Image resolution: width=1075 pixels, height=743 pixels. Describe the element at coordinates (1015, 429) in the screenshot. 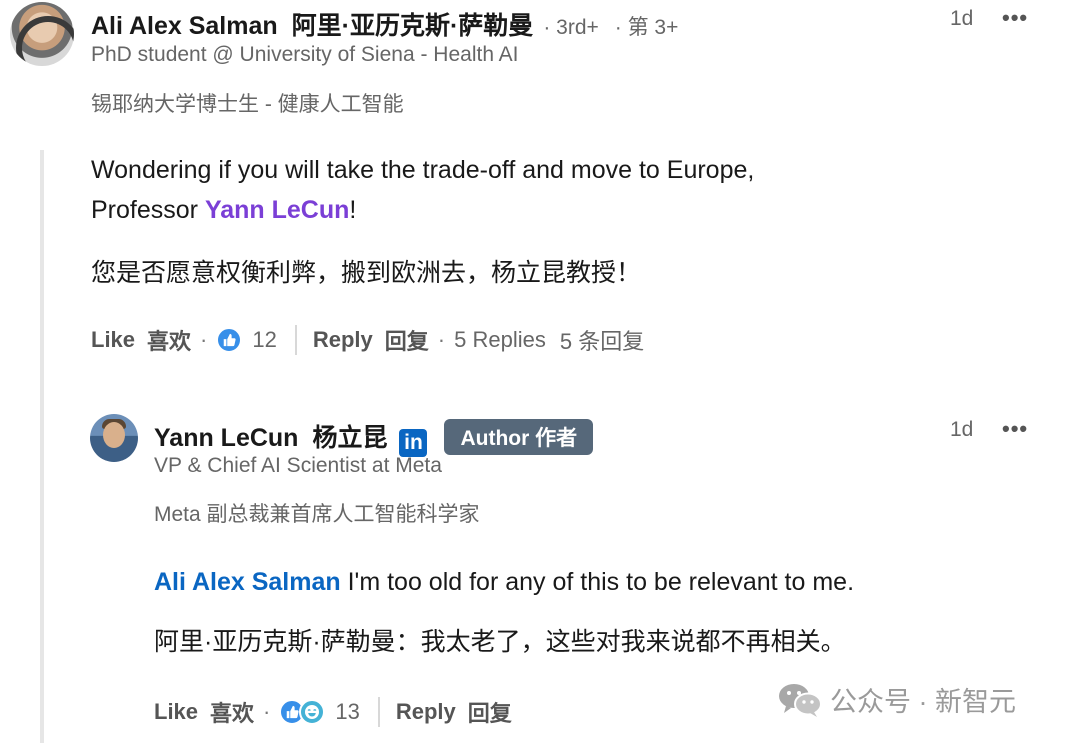

I see `reply-more-button: •••` at that location.